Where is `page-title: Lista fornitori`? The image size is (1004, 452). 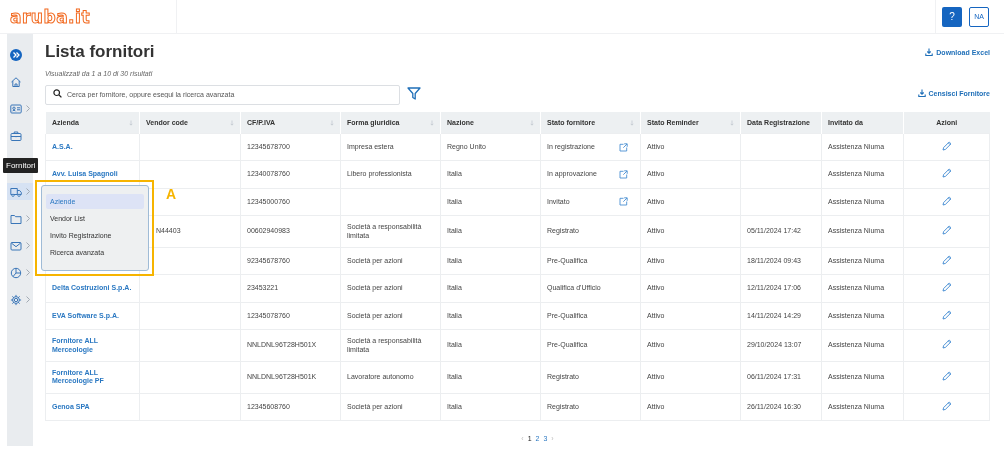
page-title: Lista fornitori is located at coordinates (100, 52).